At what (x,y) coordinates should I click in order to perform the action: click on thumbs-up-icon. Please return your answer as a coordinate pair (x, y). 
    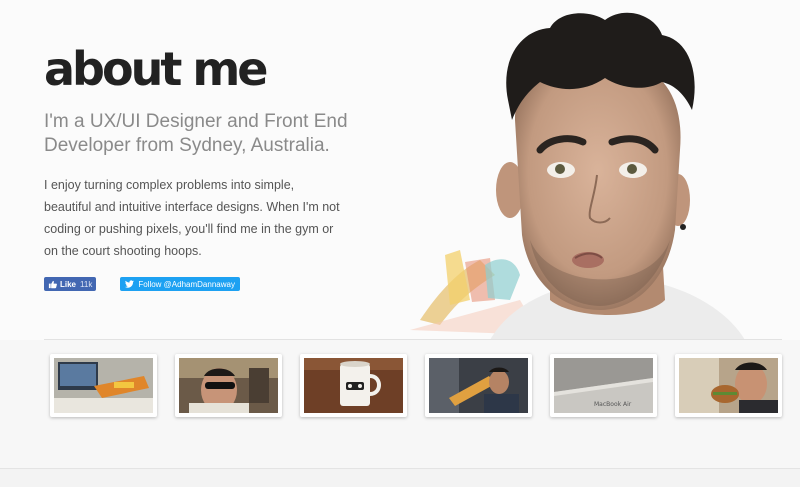
    Looking at the image, I should click on (52, 284).